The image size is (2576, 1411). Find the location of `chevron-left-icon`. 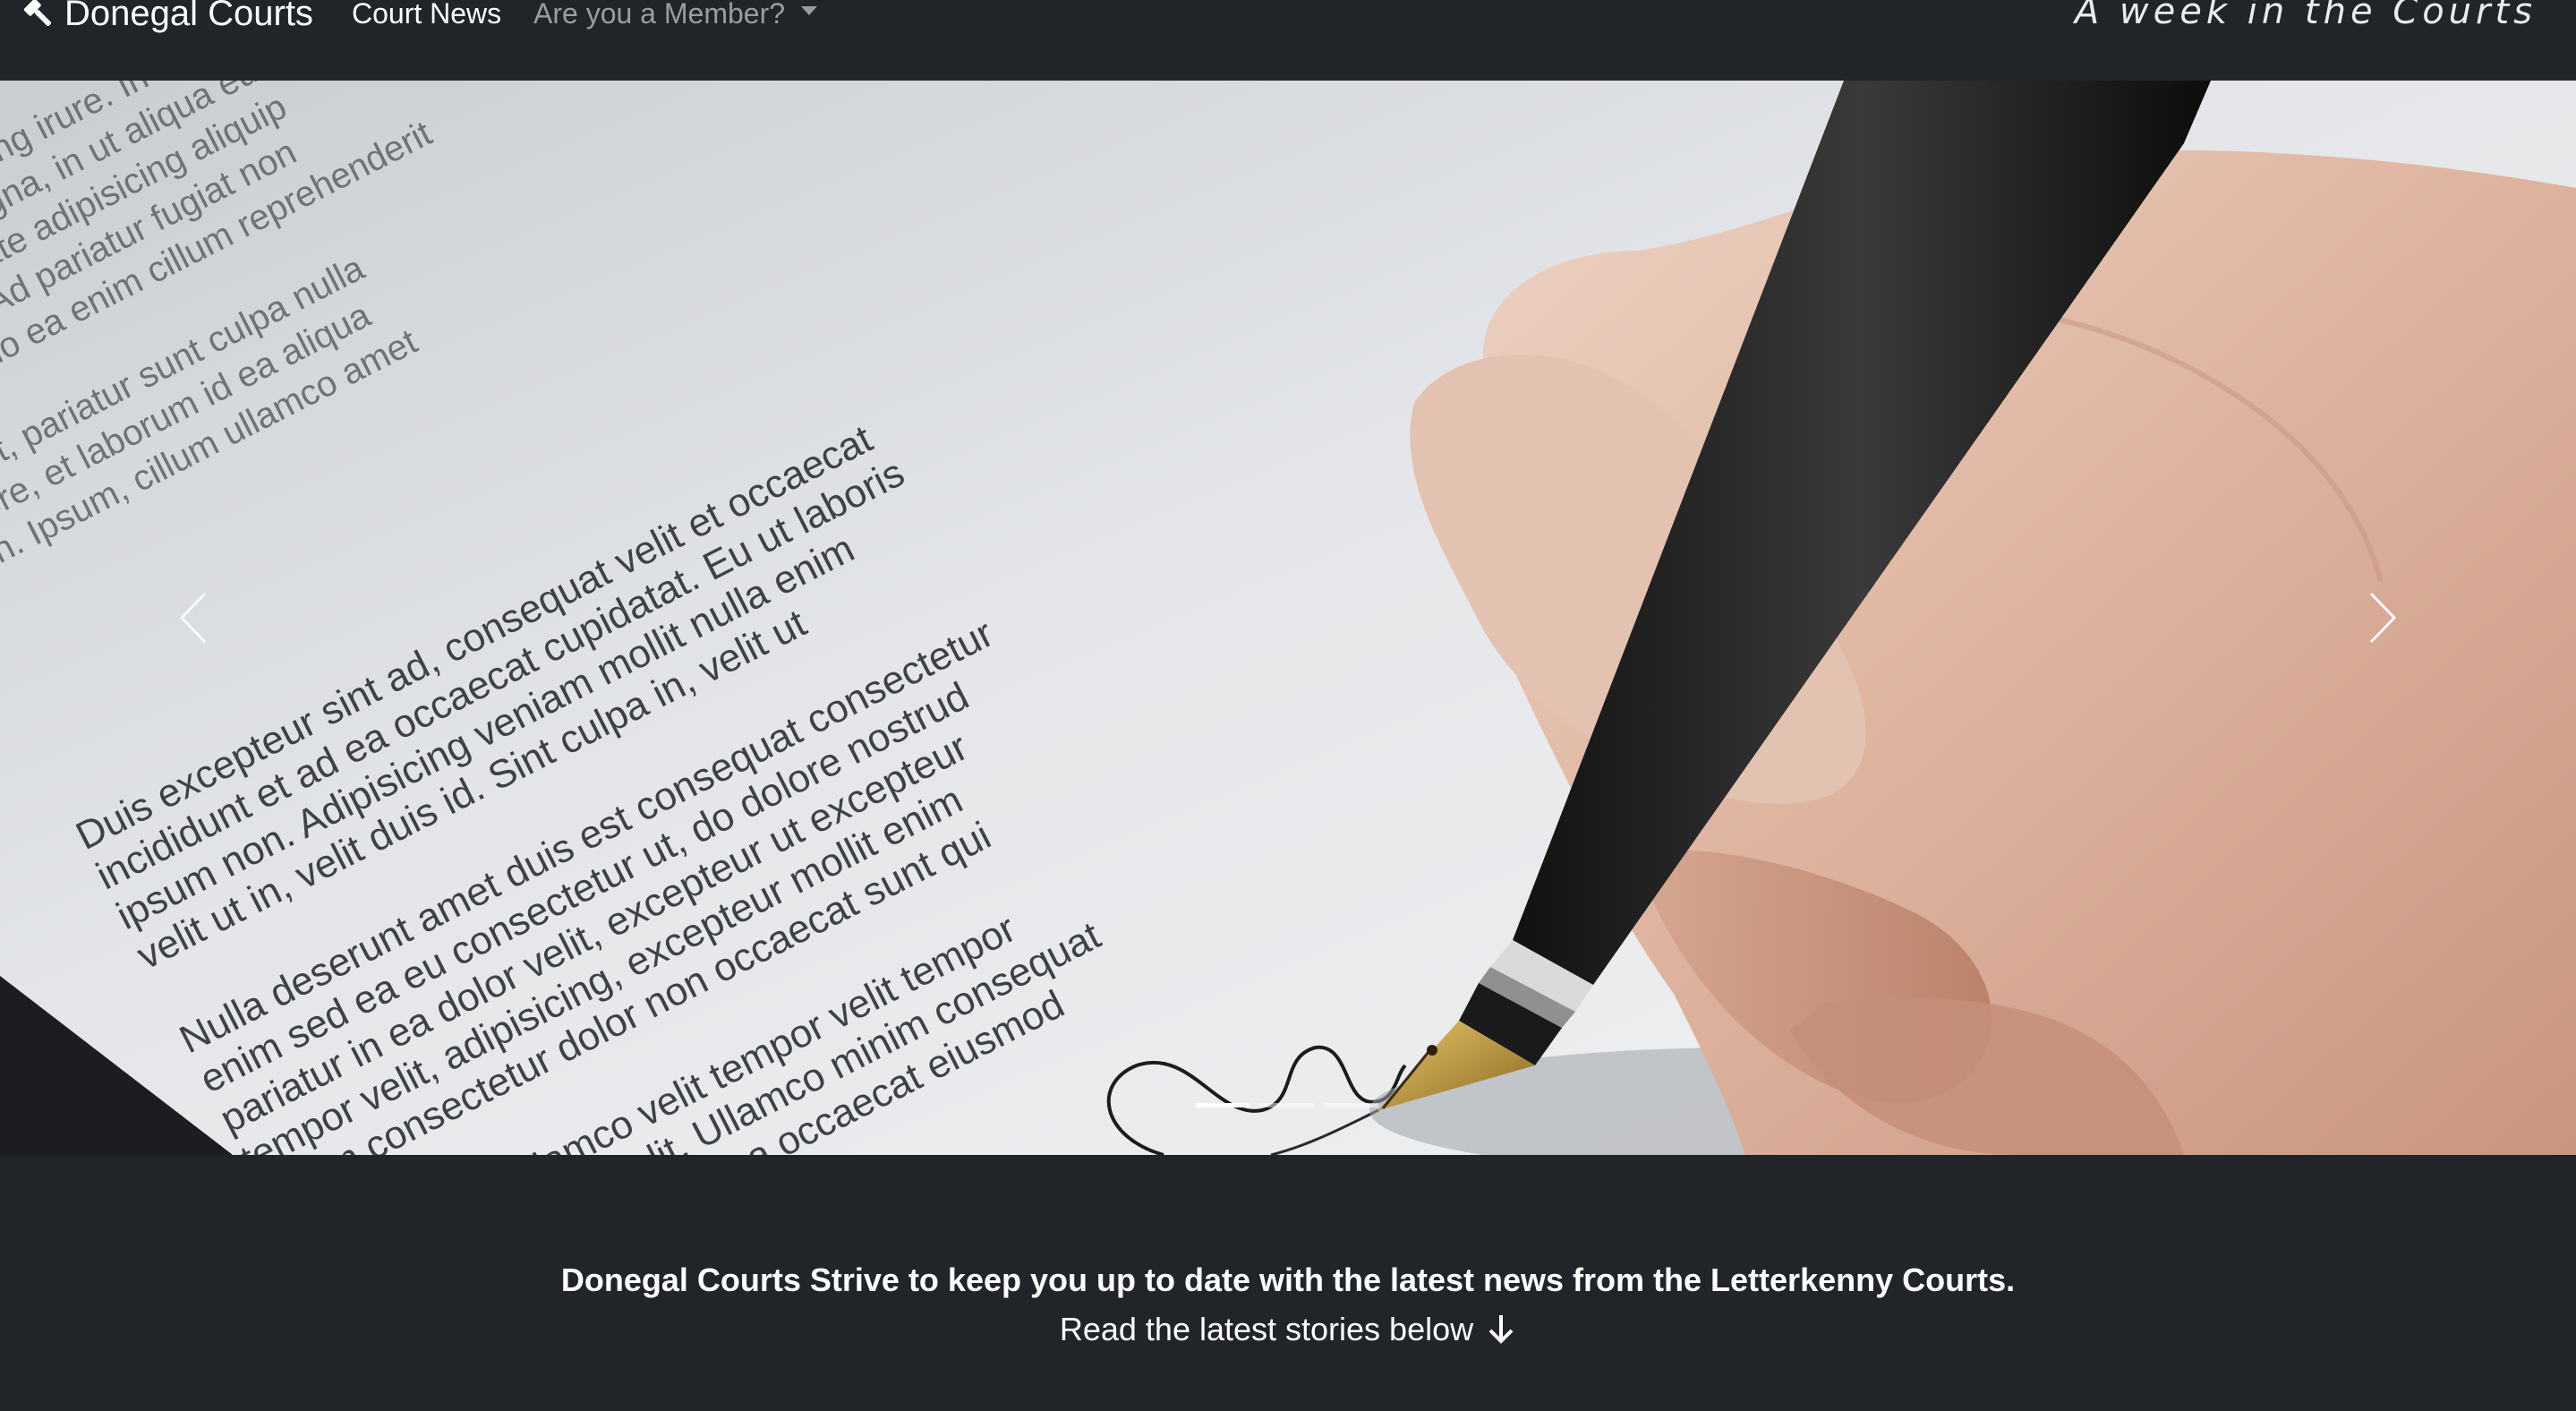

chevron-left-icon is located at coordinates (193, 618).